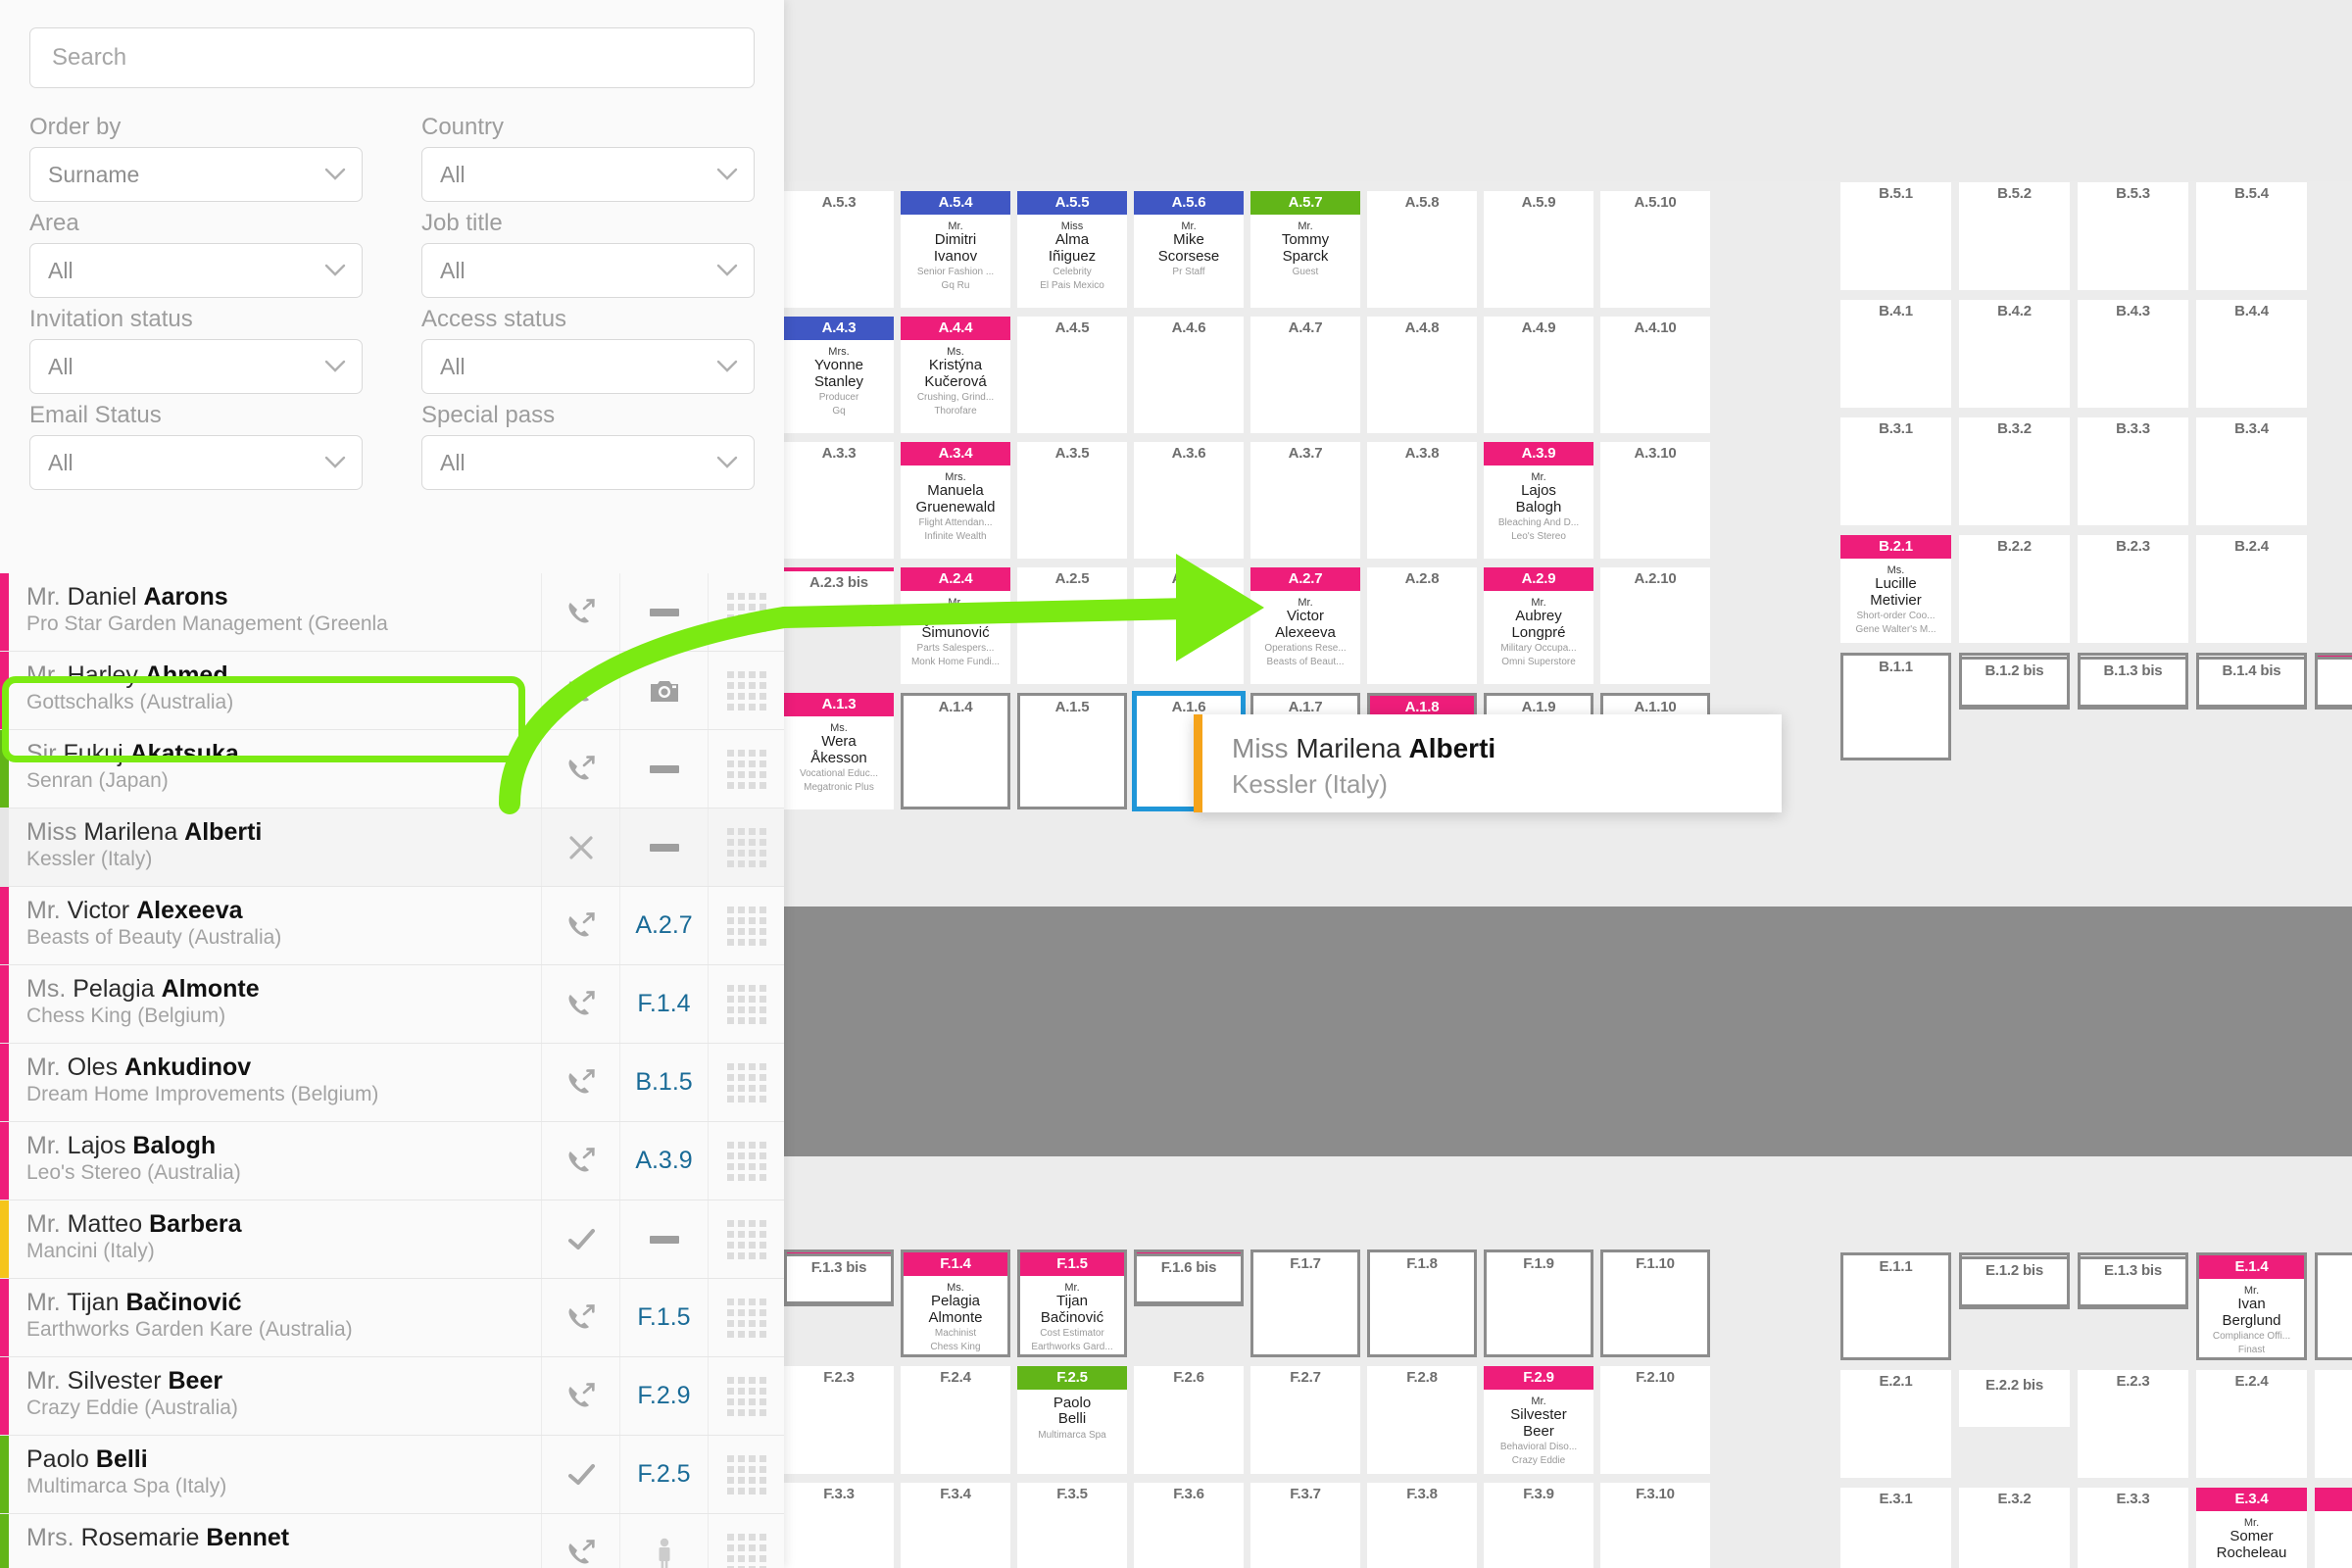 Image resolution: width=2352 pixels, height=1568 pixels. What do you see at coordinates (588, 366) in the screenshot?
I see `filter-select-access-status: All` at bounding box center [588, 366].